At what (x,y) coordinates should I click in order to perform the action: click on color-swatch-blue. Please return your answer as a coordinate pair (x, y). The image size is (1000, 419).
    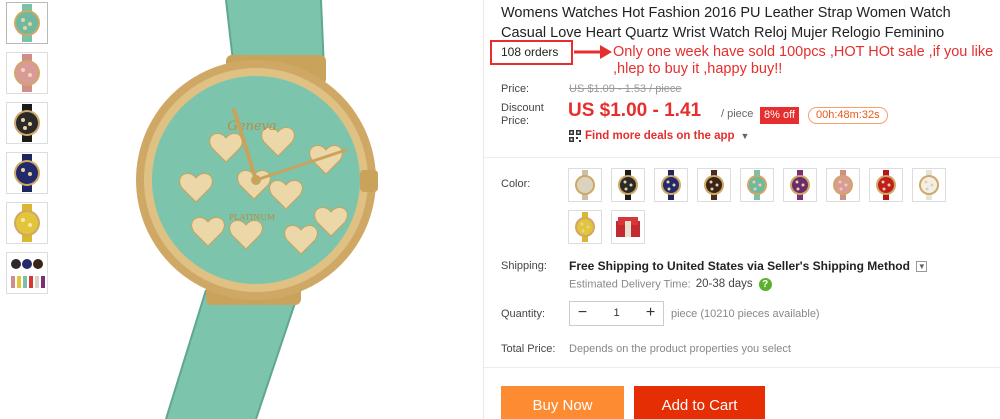
    Looking at the image, I should click on (671, 185).